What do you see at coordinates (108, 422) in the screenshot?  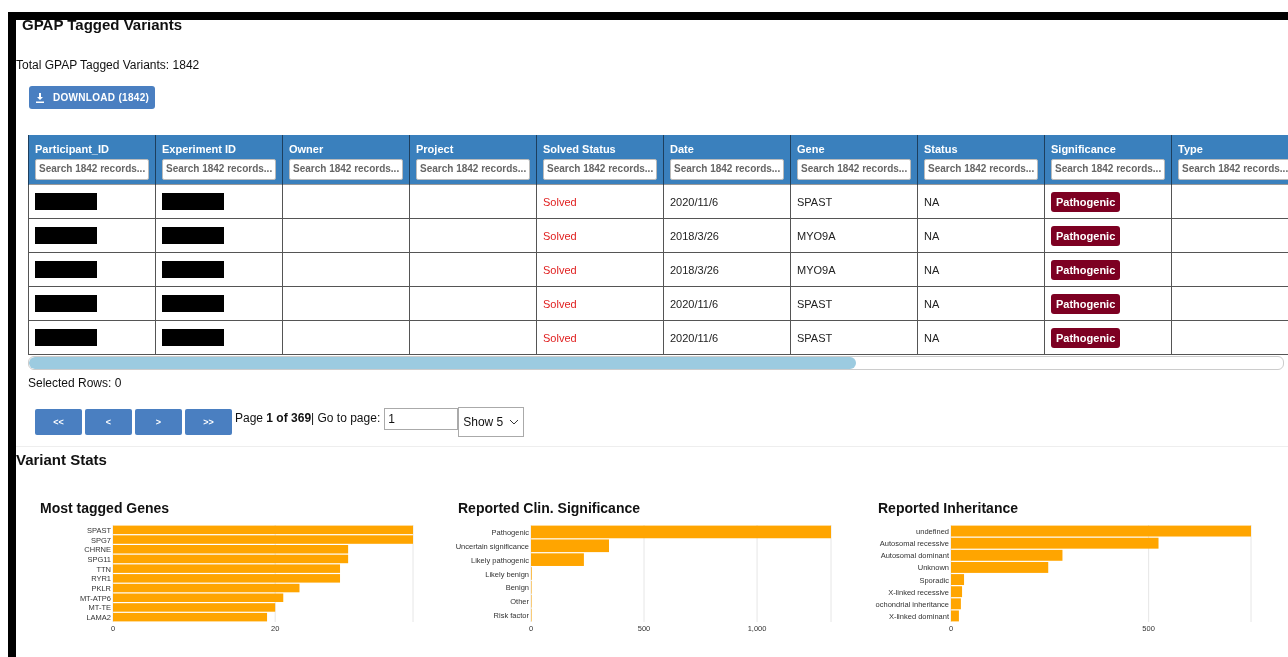 I see `page-button: <` at bounding box center [108, 422].